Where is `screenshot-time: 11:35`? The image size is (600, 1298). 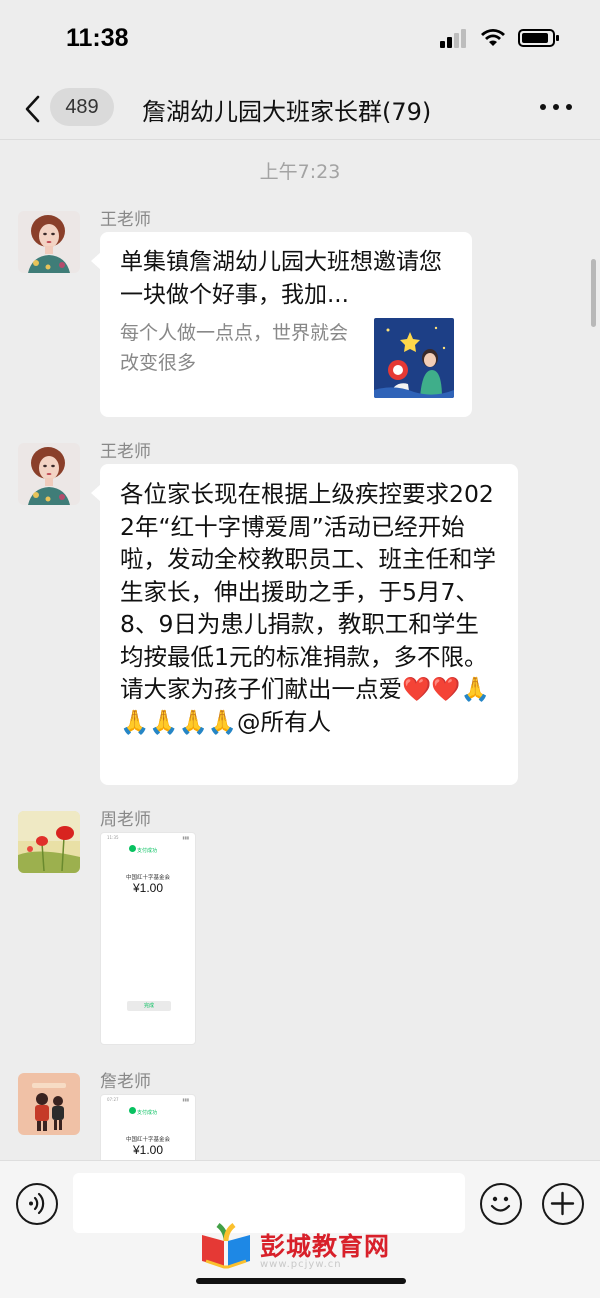 screenshot-time: 11:35 is located at coordinates (113, 837).